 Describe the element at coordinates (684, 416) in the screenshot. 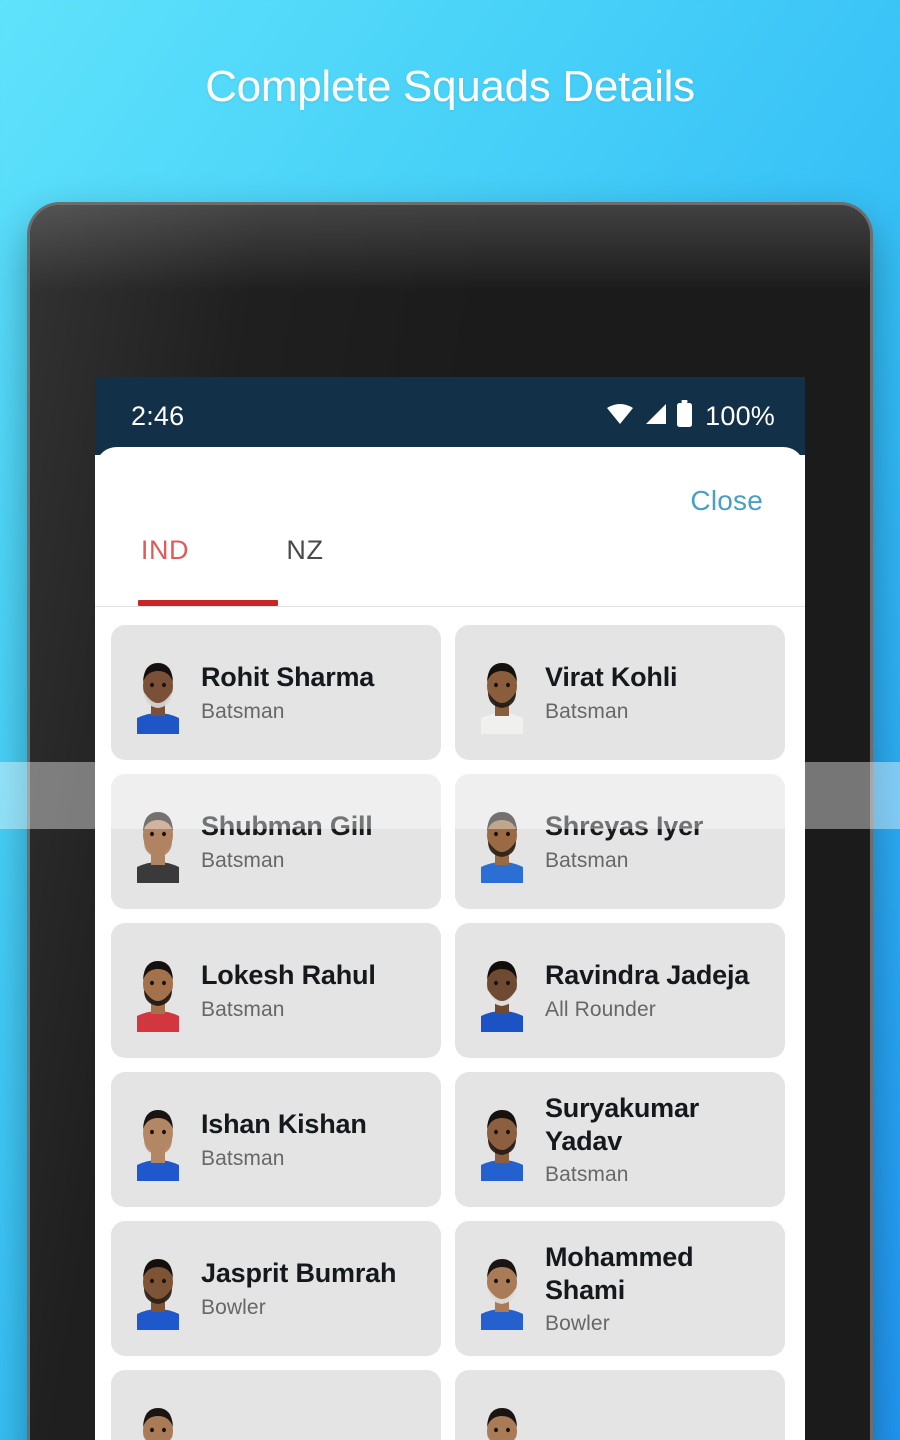

I see `battery-icon` at that location.